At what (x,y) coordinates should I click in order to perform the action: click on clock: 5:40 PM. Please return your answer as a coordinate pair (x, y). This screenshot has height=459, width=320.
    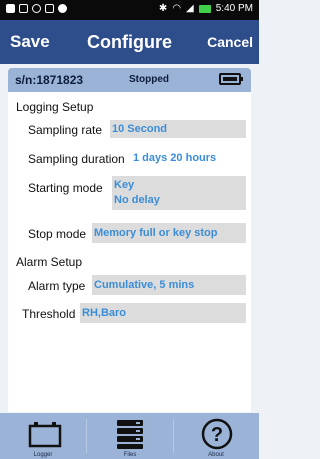
    Looking at the image, I should click on (234, 8).